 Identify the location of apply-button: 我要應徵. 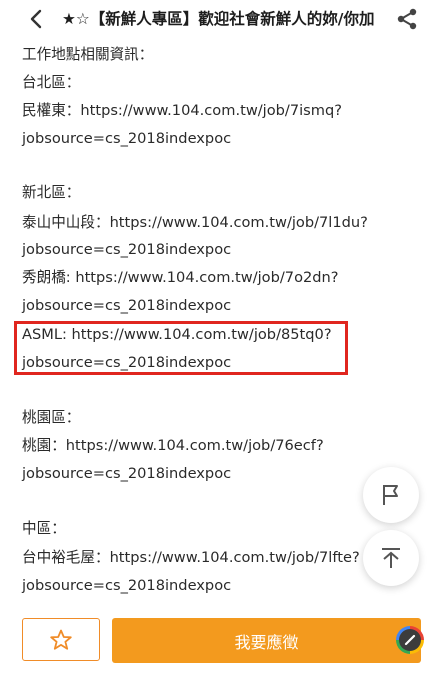
(266, 640).